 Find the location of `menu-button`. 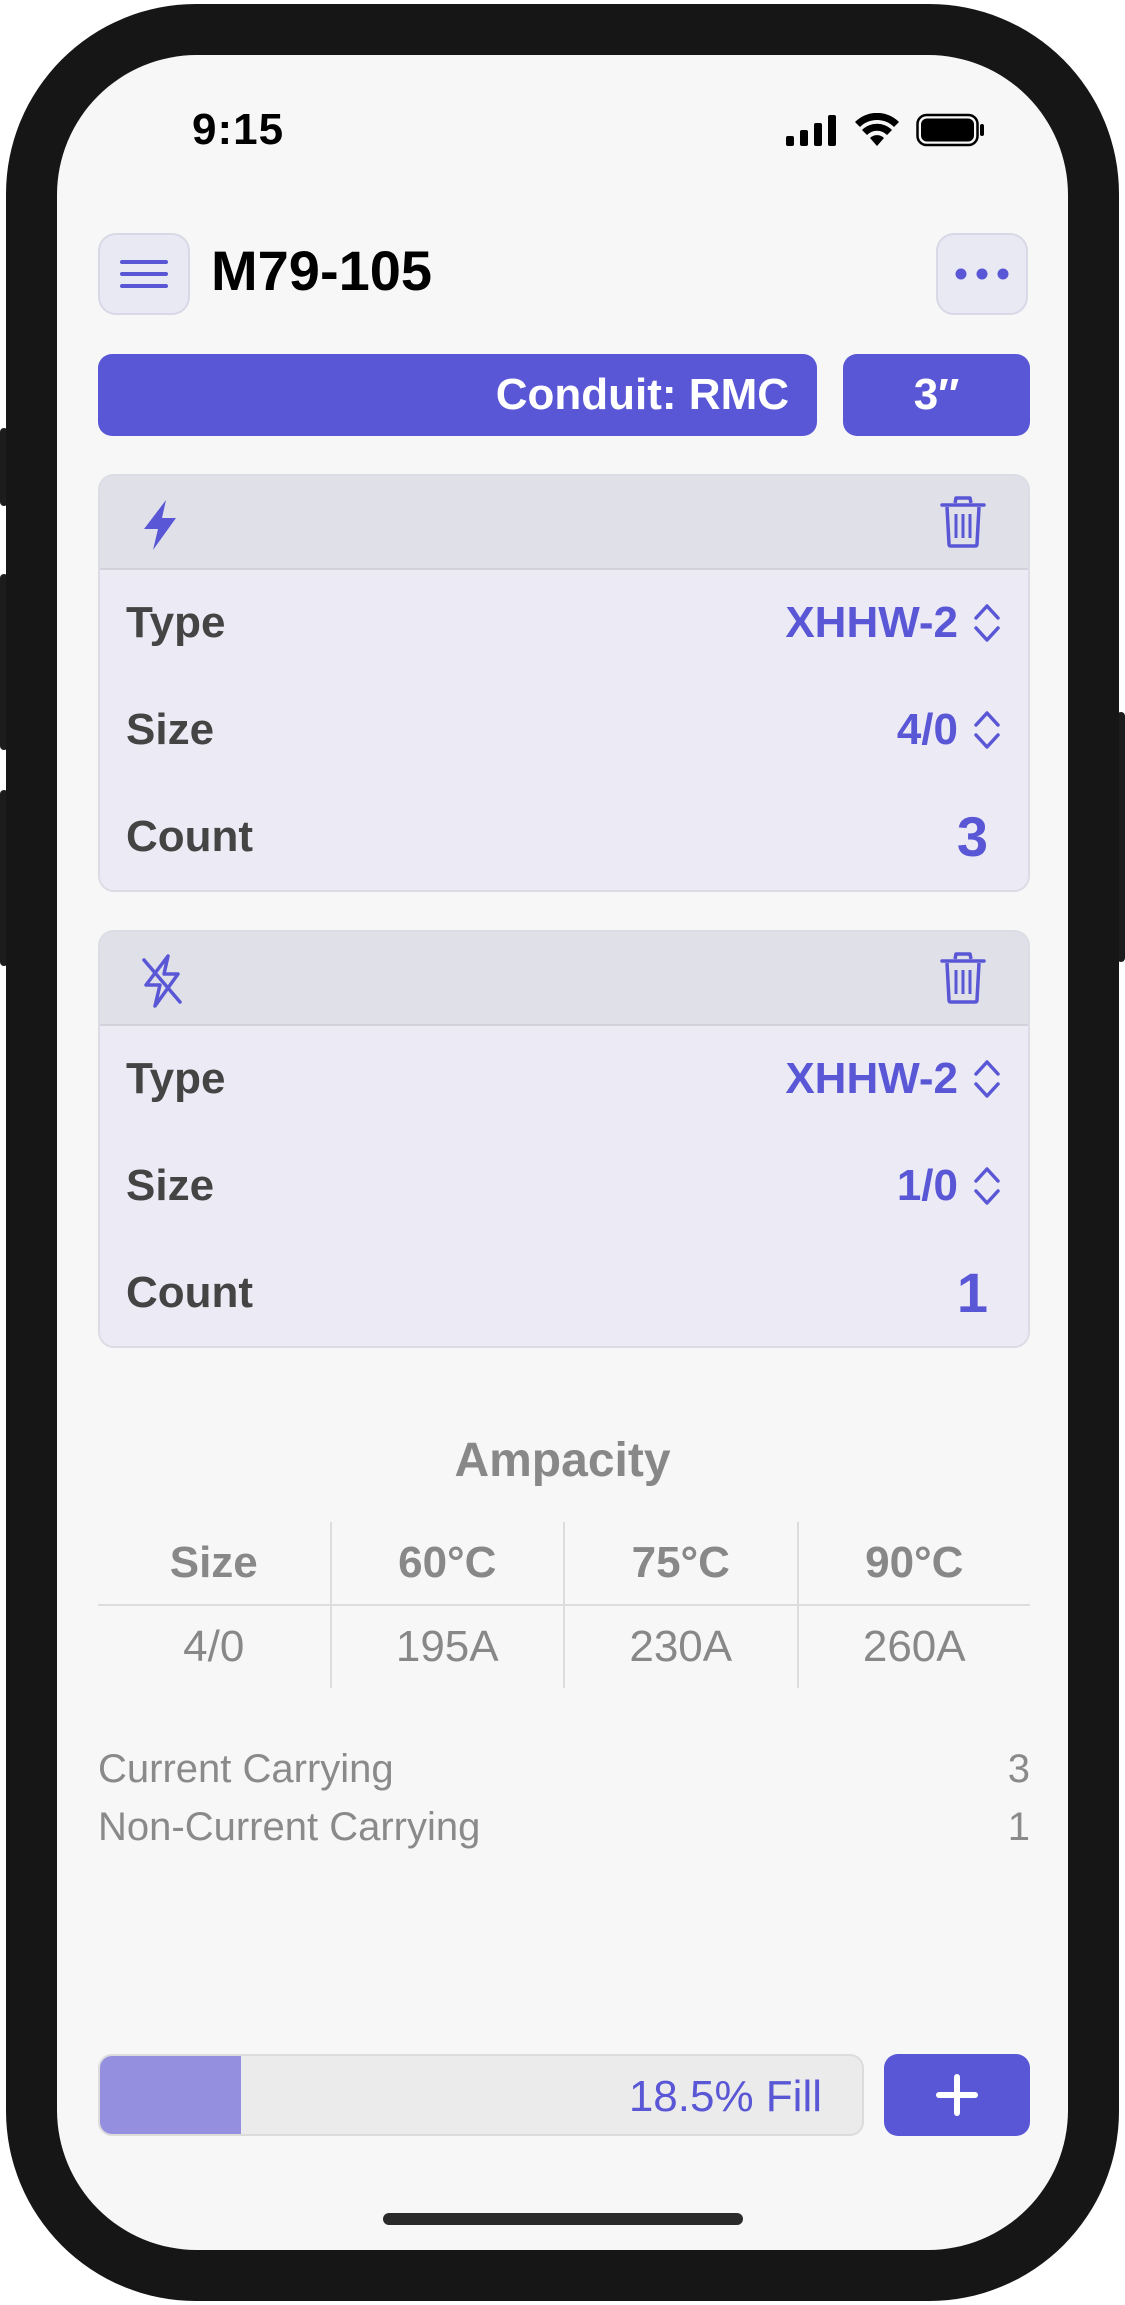

menu-button is located at coordinates (144, 274).